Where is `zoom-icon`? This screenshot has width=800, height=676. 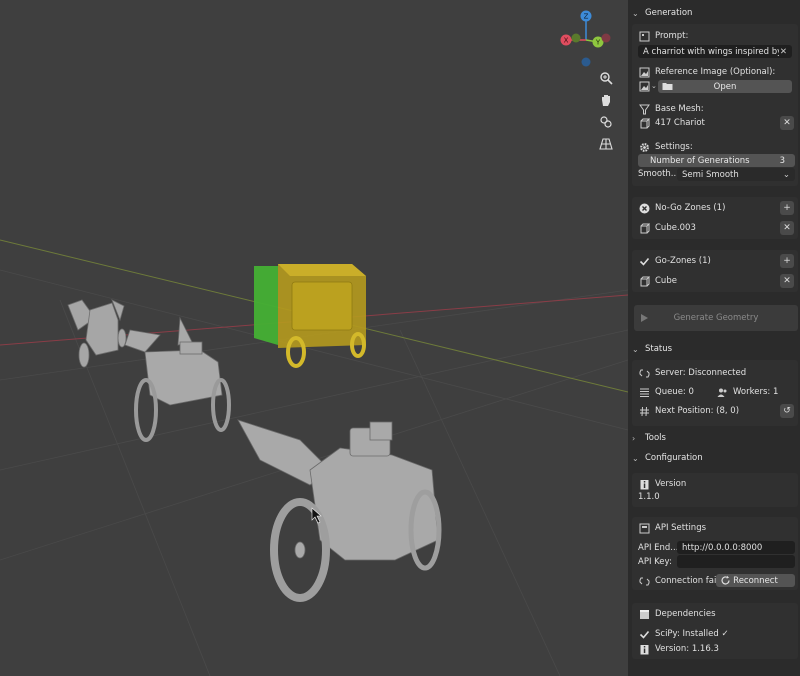 zoom-icon is located at coordinates (606, 78).